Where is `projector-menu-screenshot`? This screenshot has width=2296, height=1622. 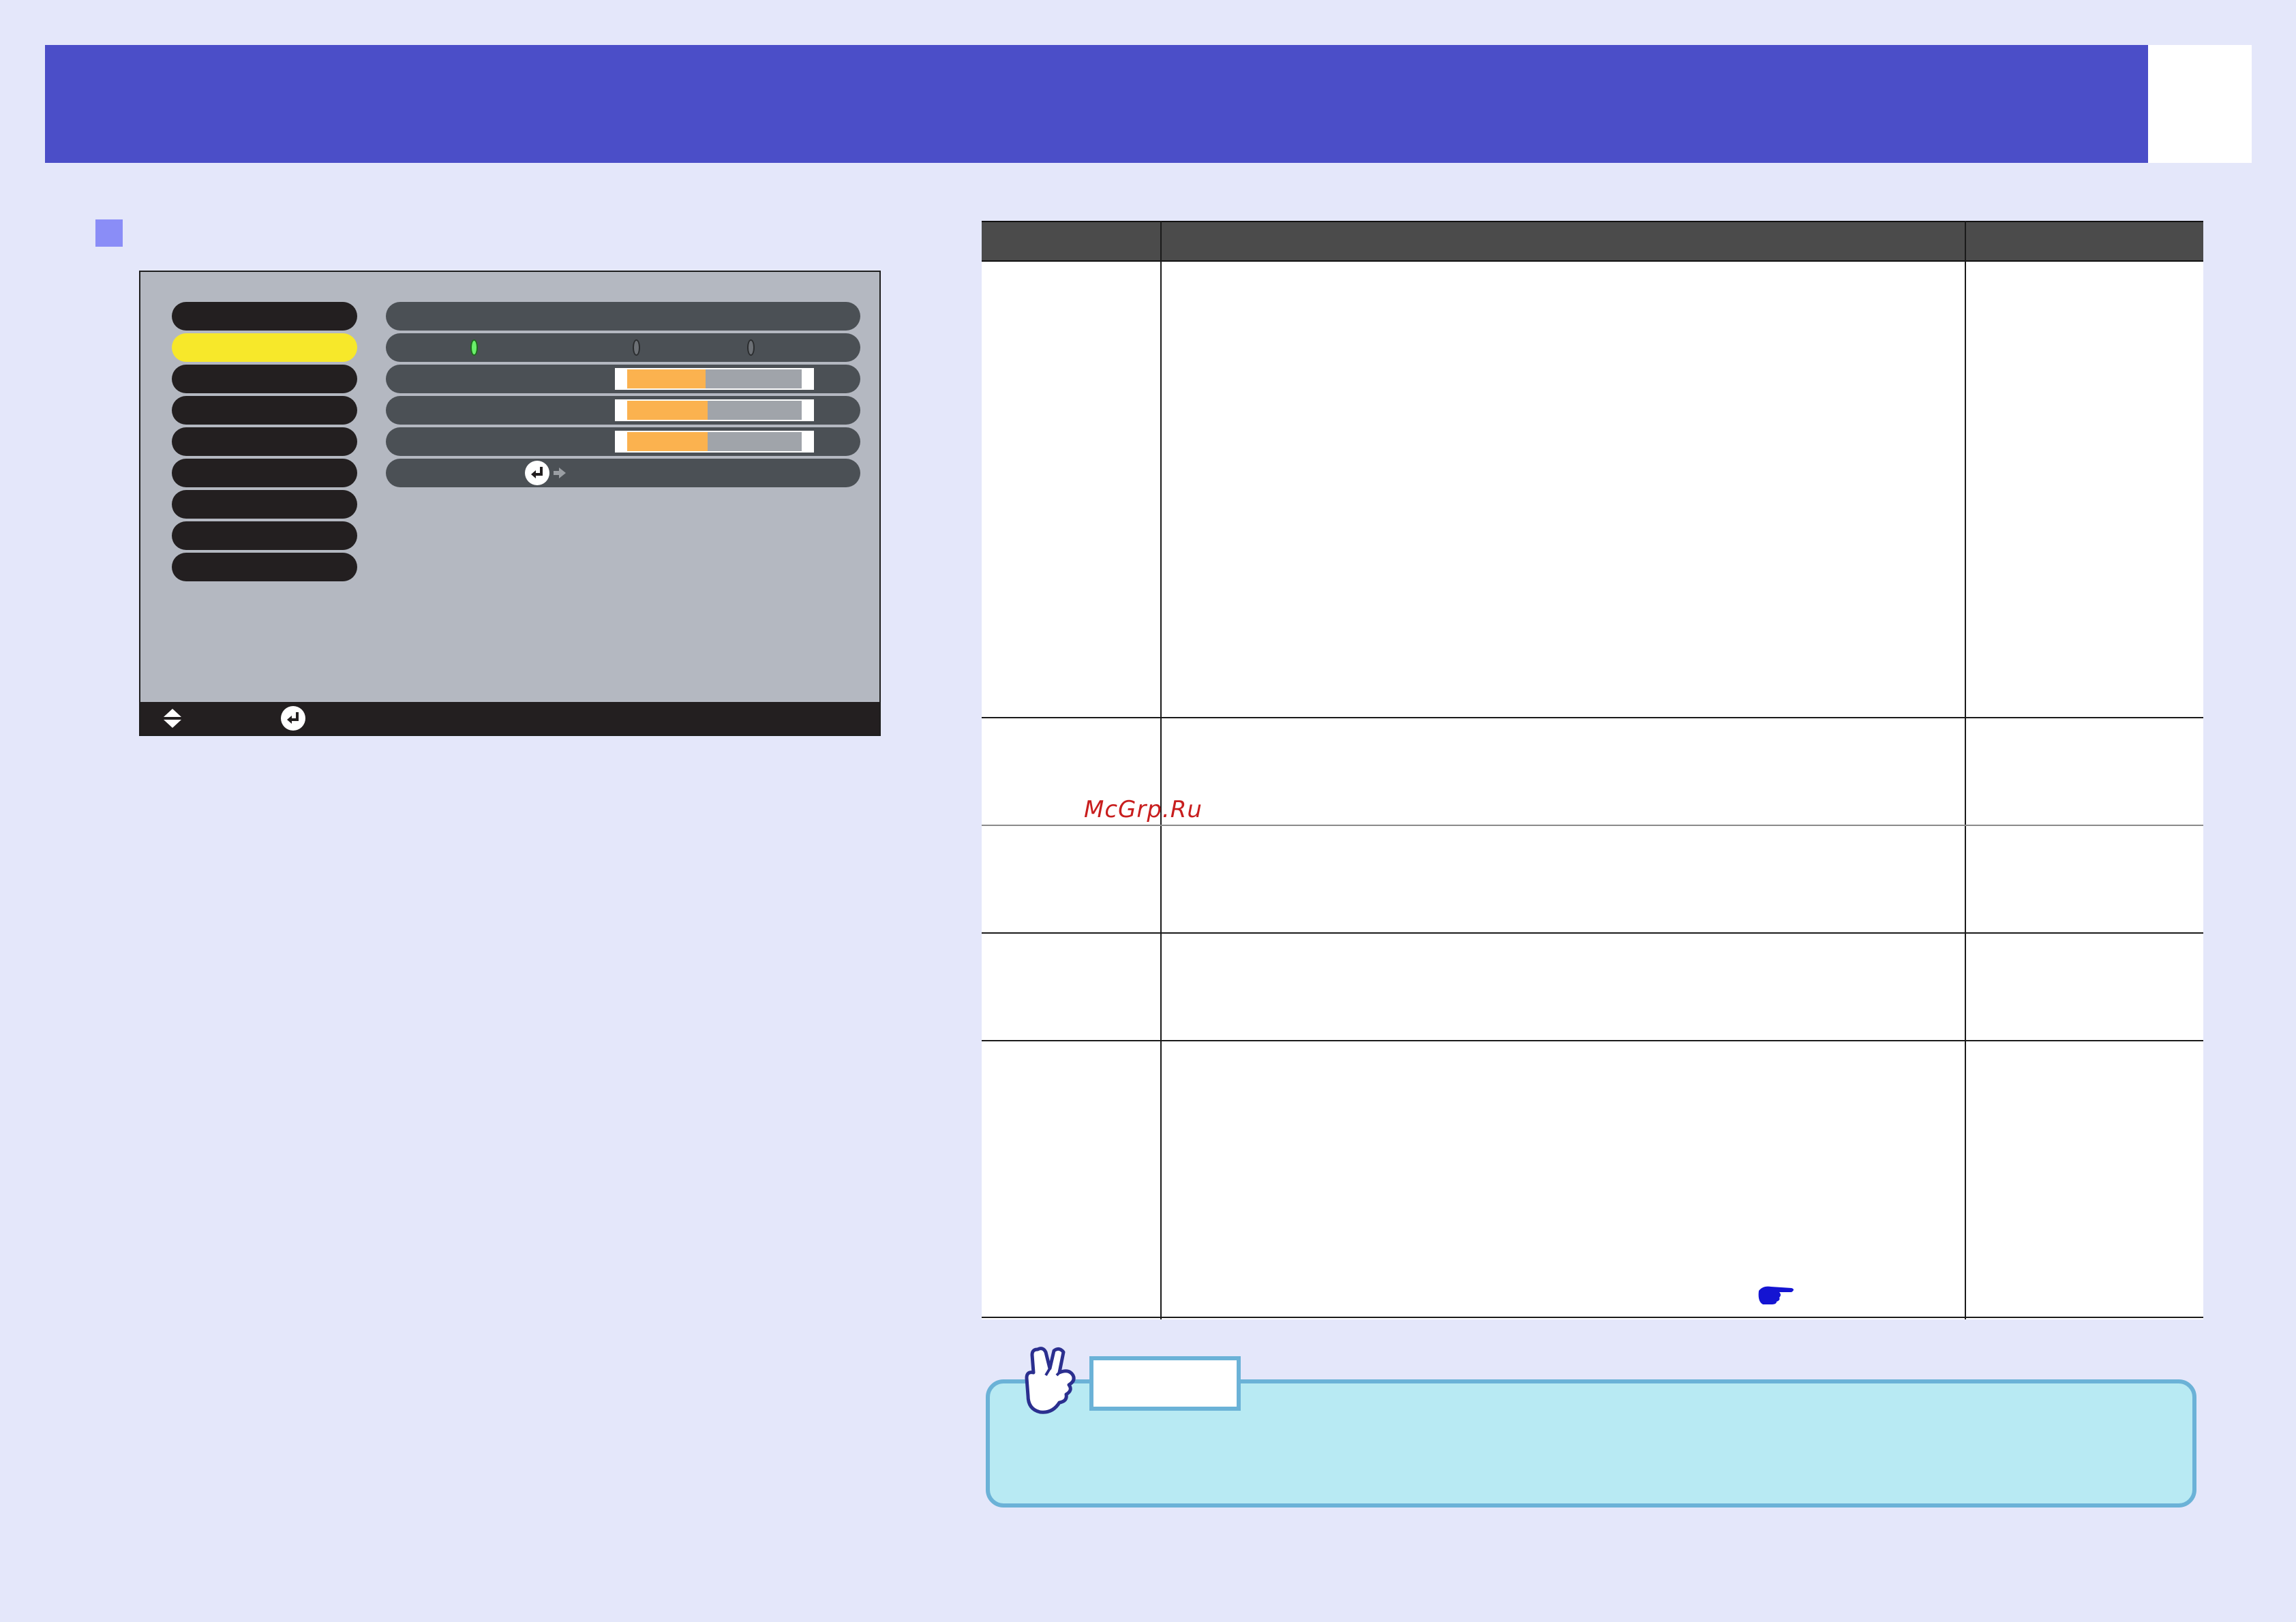 projector-menu-screenshot is located at coordinates (510, 503).